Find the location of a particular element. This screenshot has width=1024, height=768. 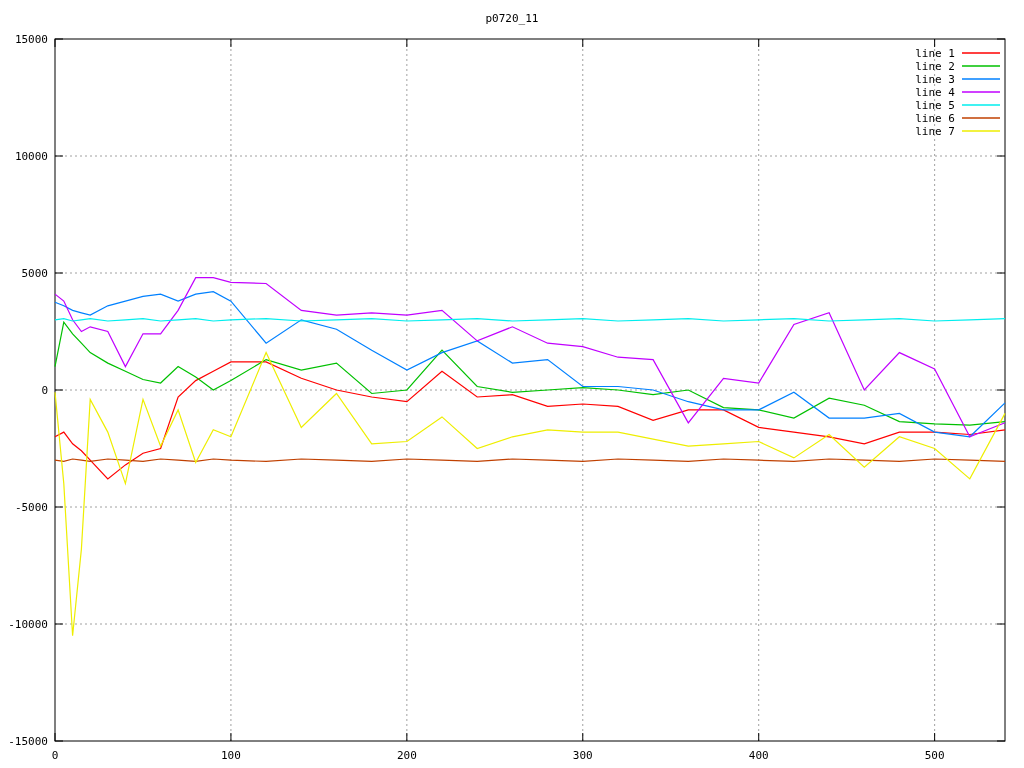

x-tick-label: 300 is located at coordinates (582, 755).